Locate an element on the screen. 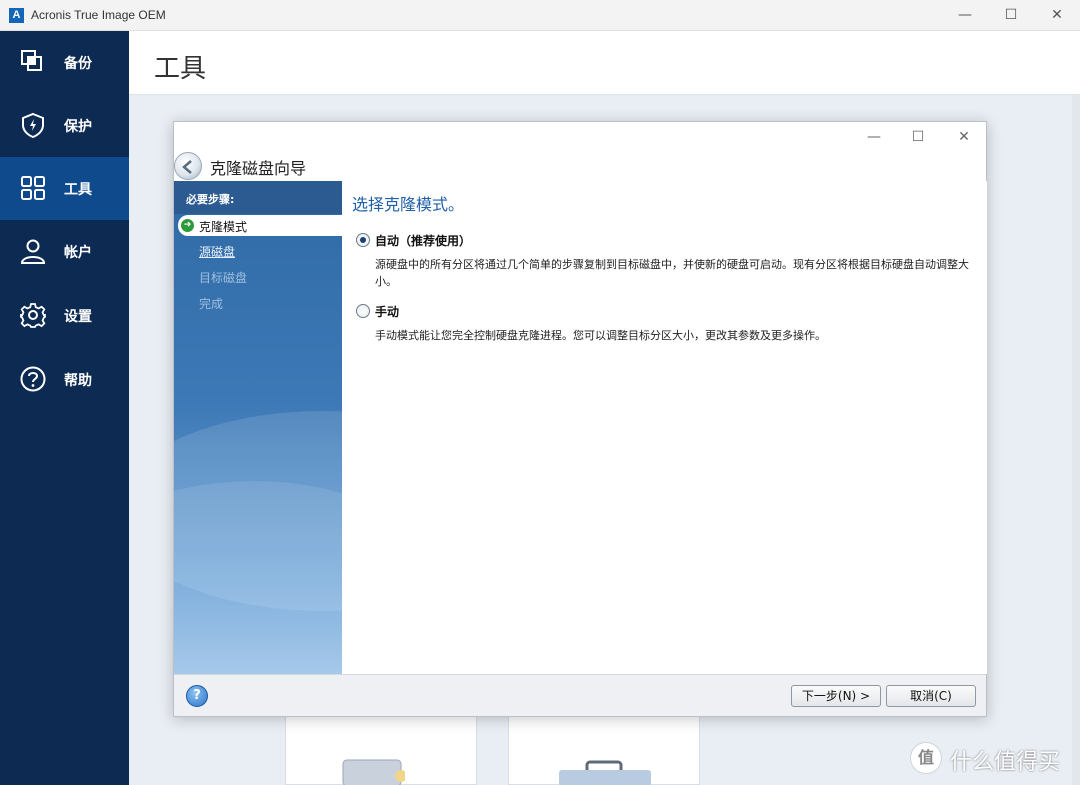 Image resolution: width=1080 pixels, height=785 pixels. steps-header: 必要步骤: is located at coordinates (258, 197).